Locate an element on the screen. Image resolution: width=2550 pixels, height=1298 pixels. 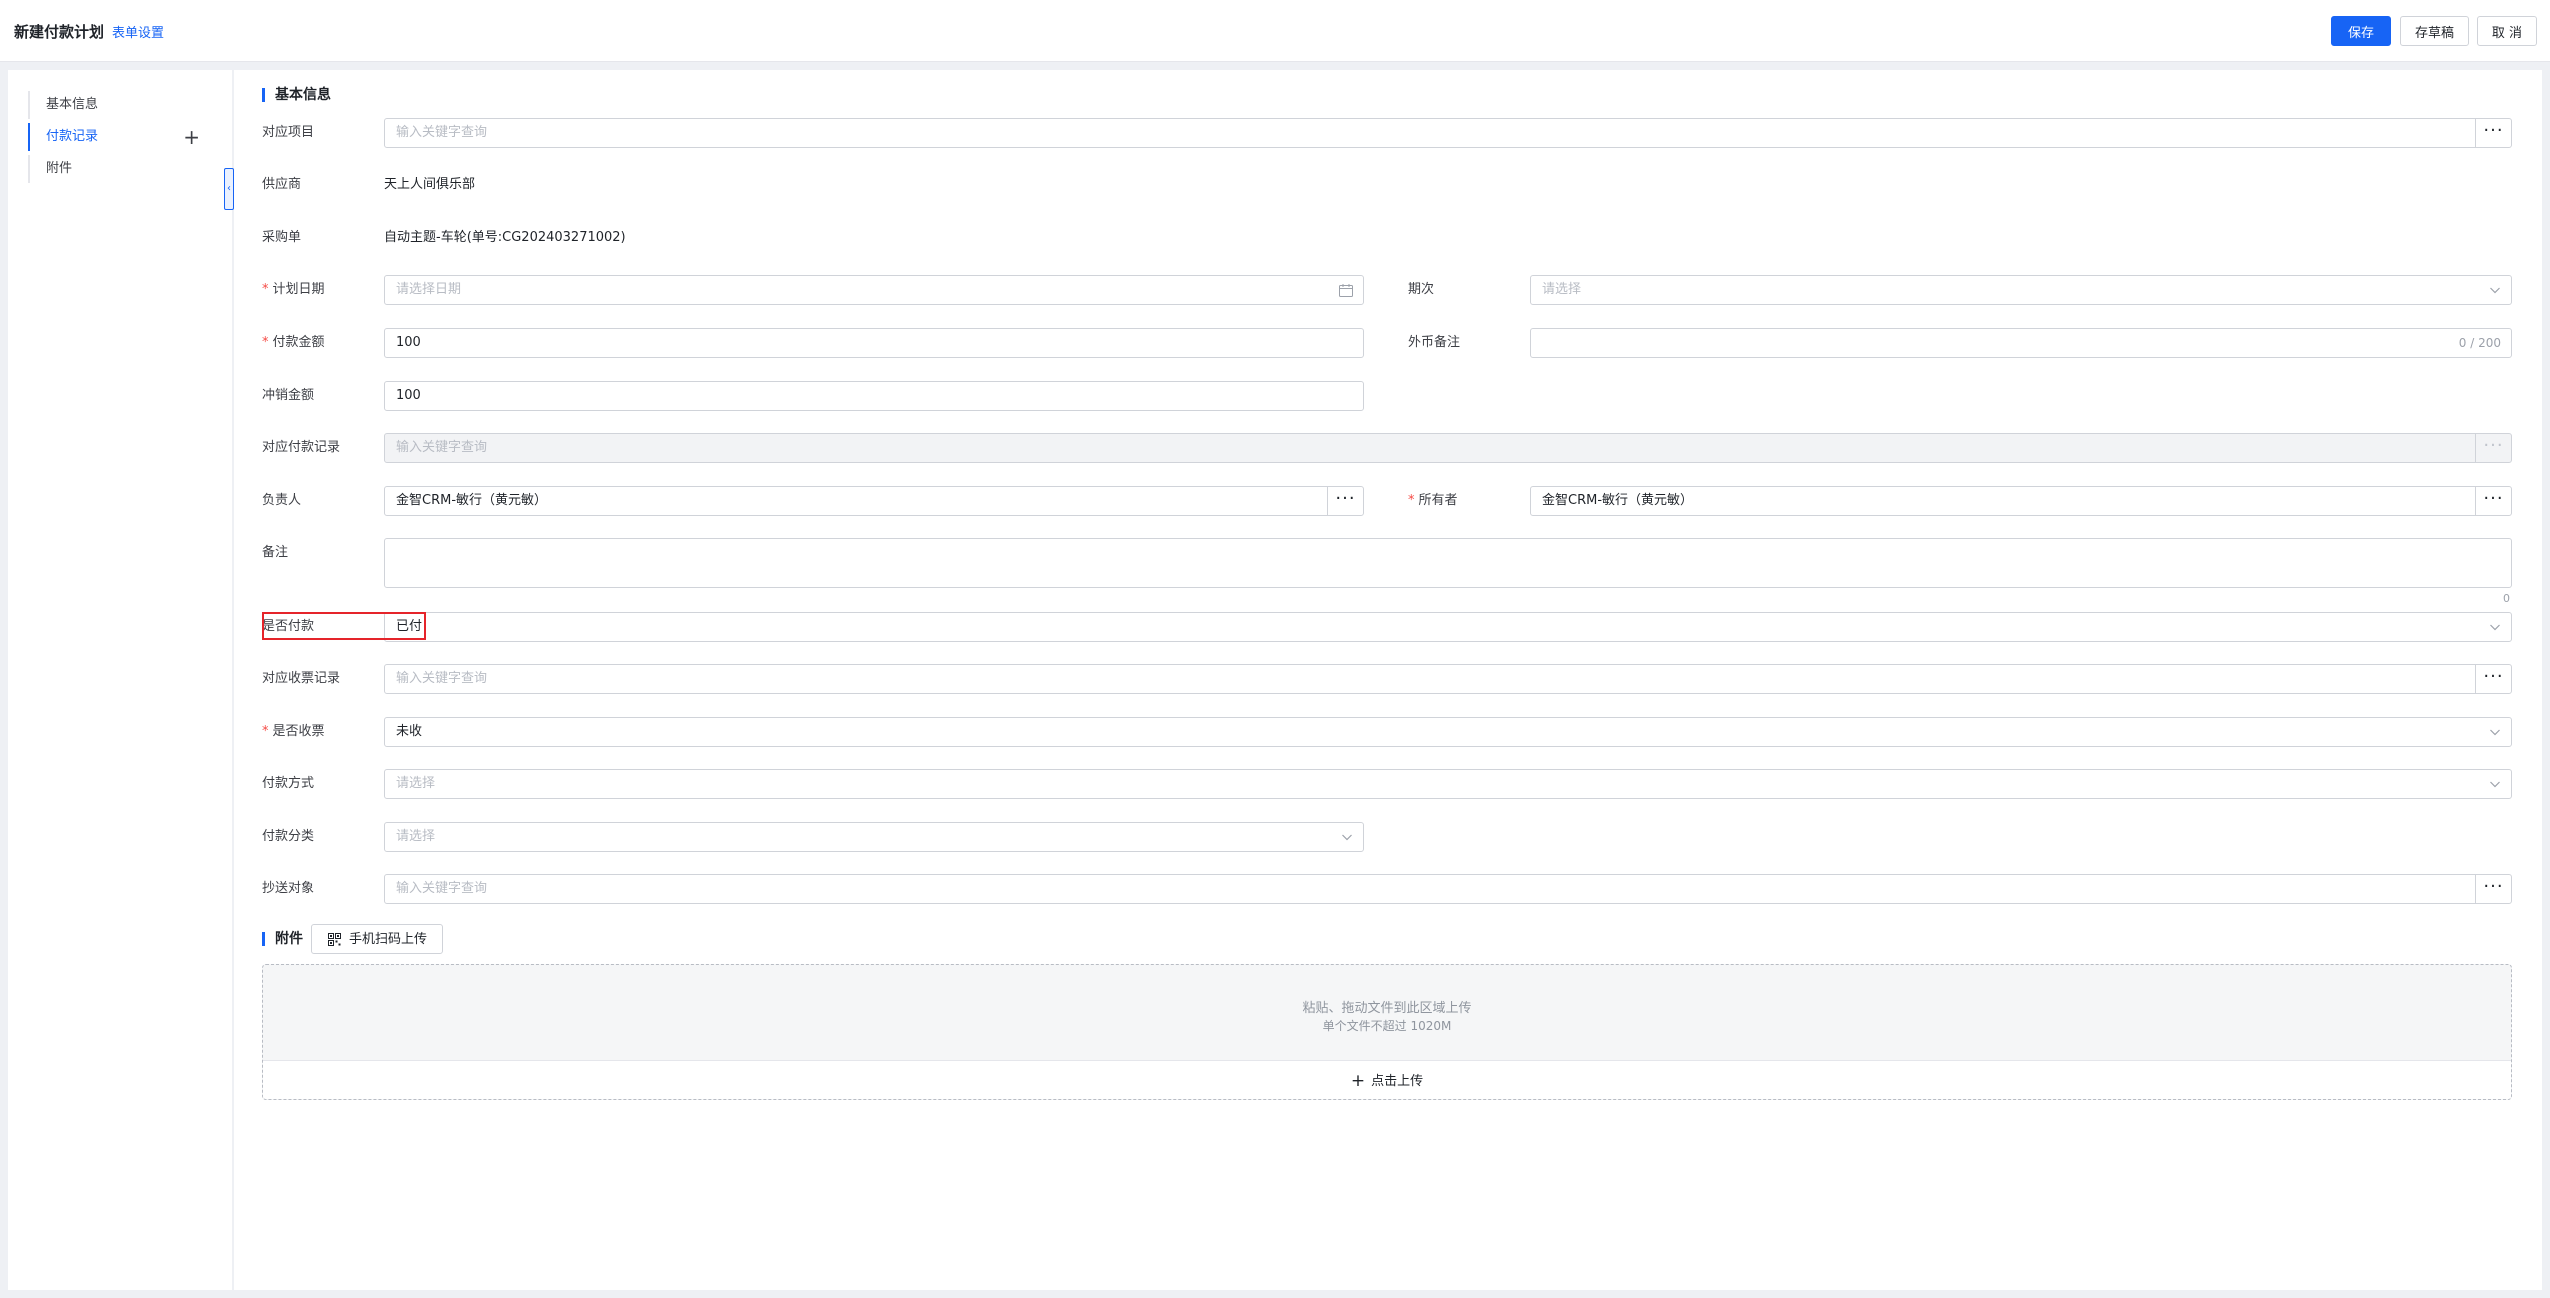
save-button: 保存 is located at coordinates (2361, 31).